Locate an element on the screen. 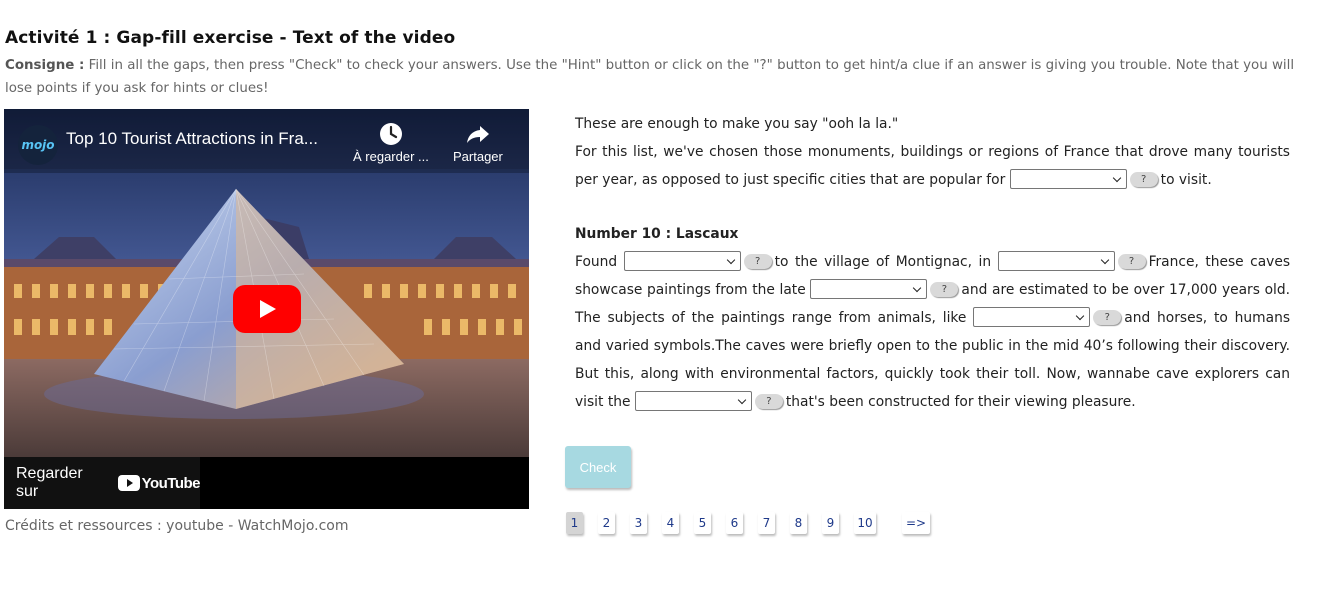 Image resolution: width=1326 pixels, height=604 pixels. section-heading: Number 10 : Lascaux is located at coordinates (657, 234).